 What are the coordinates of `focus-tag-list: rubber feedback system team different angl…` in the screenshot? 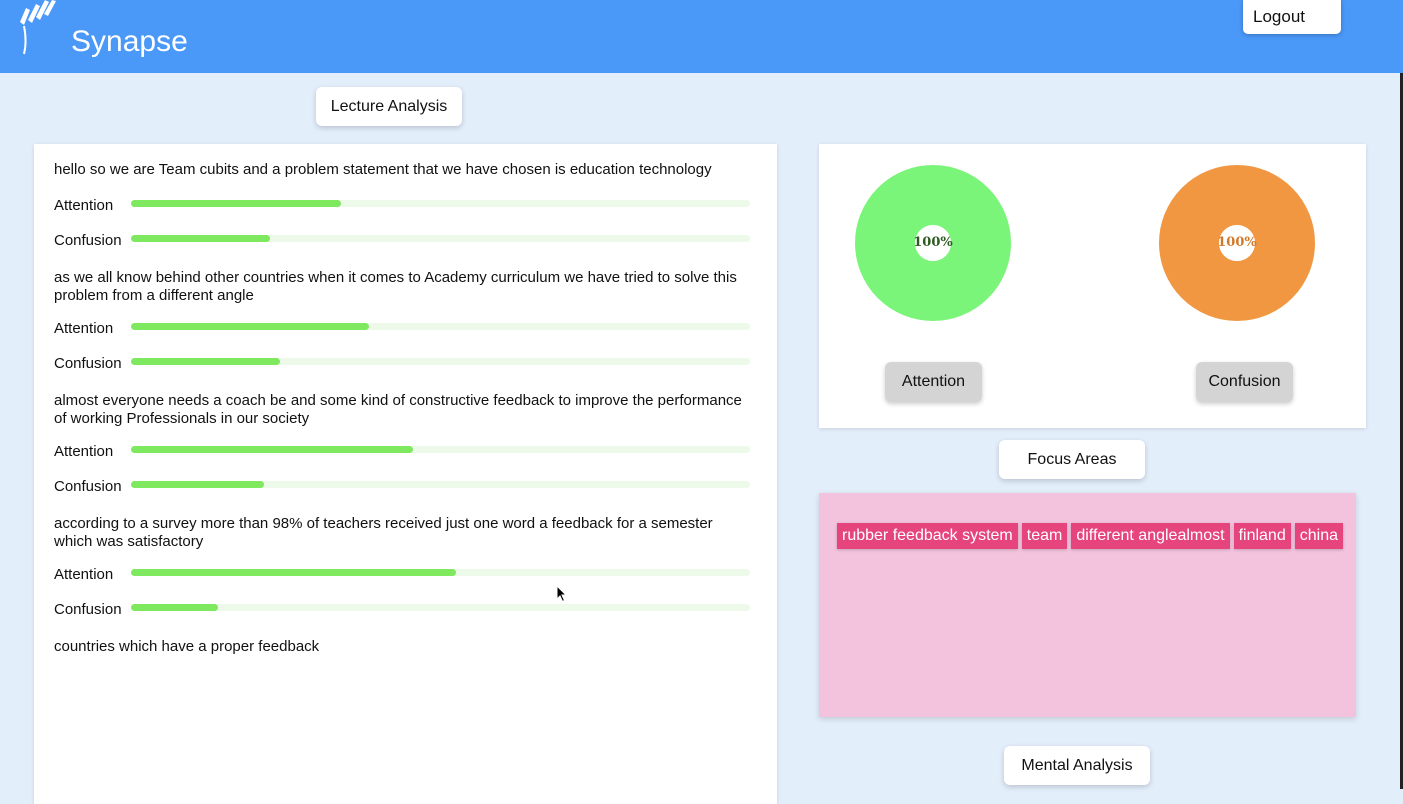 It's located at (1090, 536).